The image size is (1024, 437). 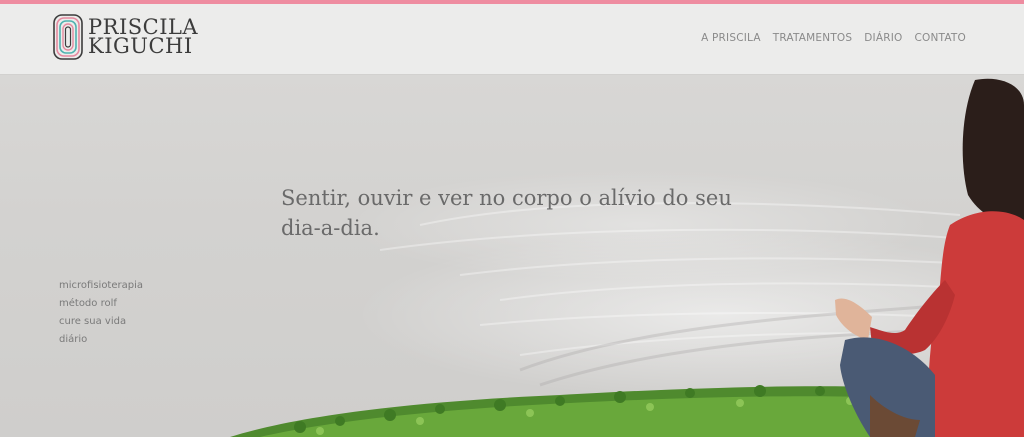 What do you see at coordinates (883, 38) in the screenshot?
I see `nav-diario: DIÁRIO` at bounding box center [883, 38].